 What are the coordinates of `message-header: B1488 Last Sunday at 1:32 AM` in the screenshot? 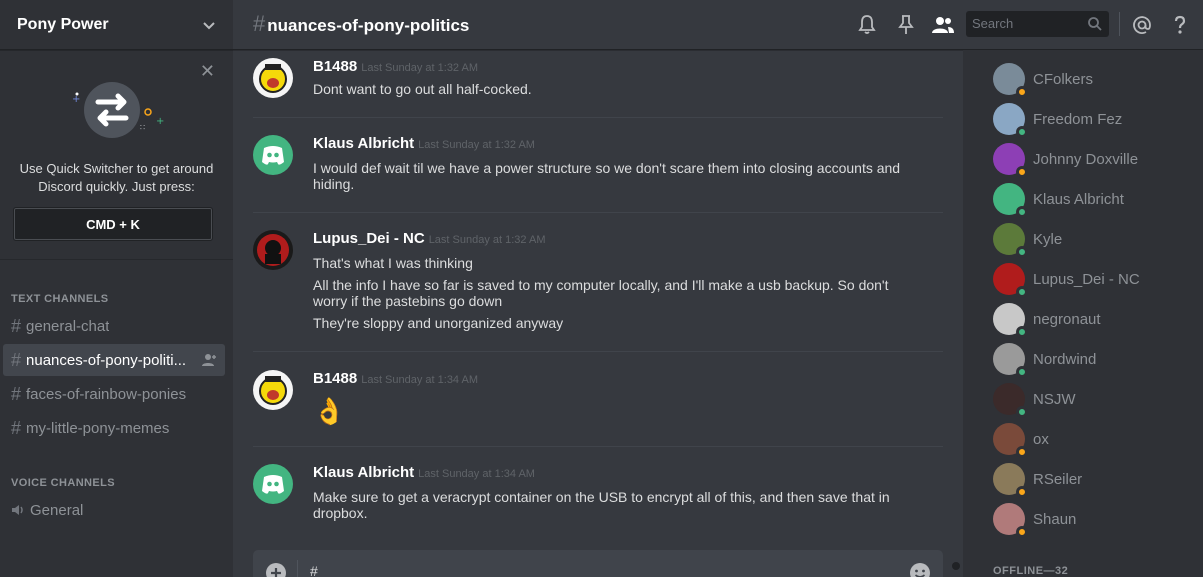 It's located at (395, 67).